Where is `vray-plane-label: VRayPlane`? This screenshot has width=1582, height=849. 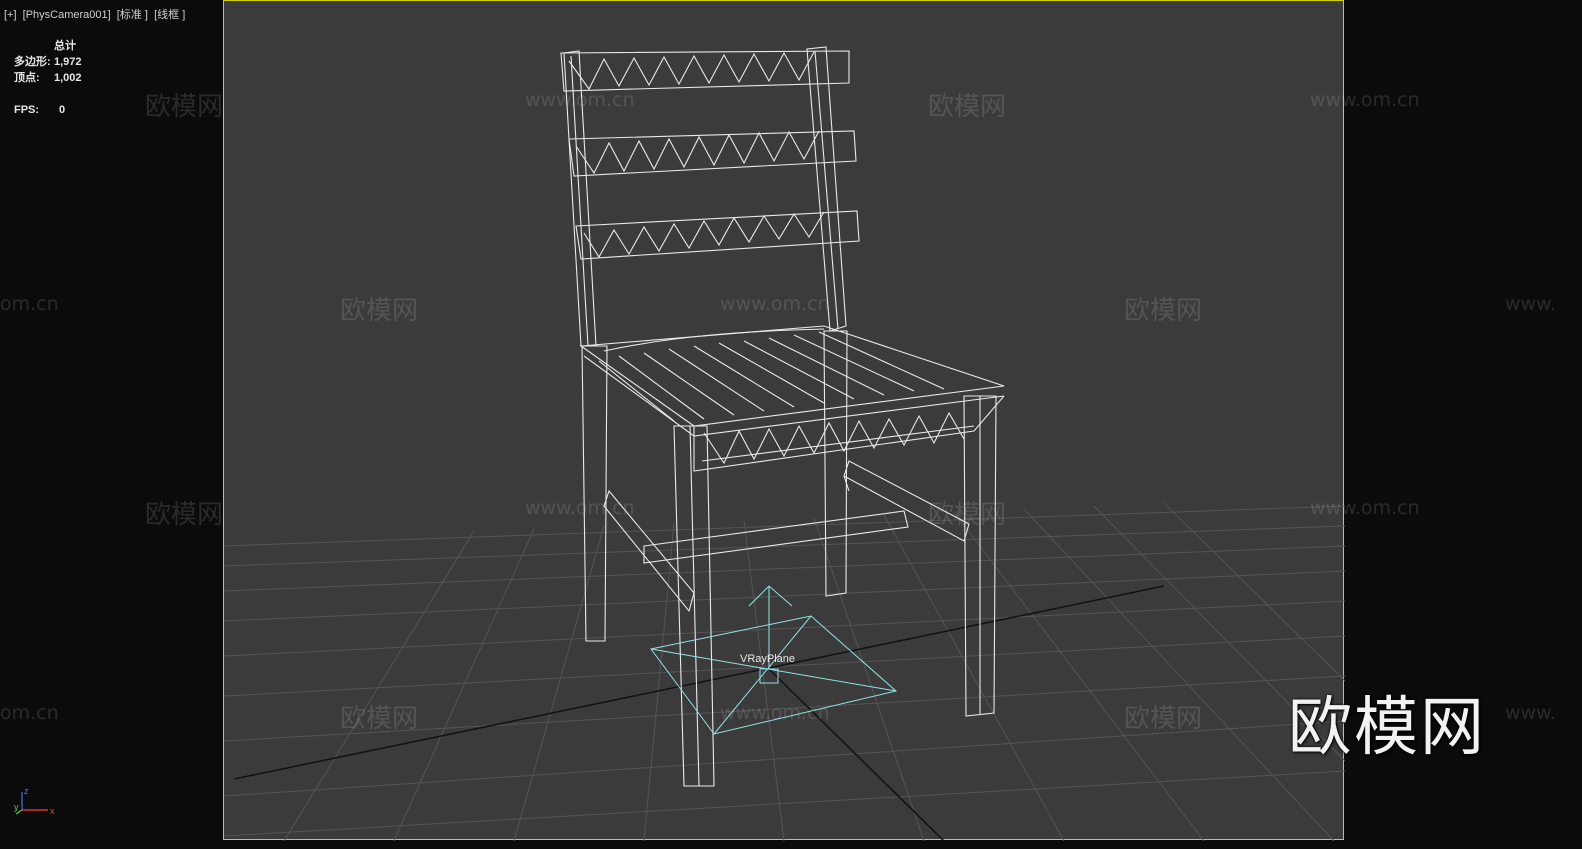
vray-plane-label: VRayPlane is located at coordinates (768, 659).